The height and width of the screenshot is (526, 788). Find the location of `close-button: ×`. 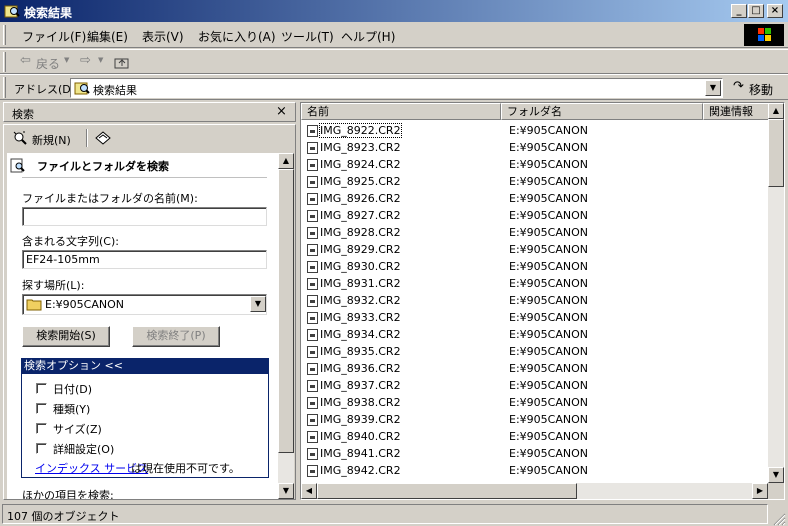

close-button: × is located at coordinates (775, 11).